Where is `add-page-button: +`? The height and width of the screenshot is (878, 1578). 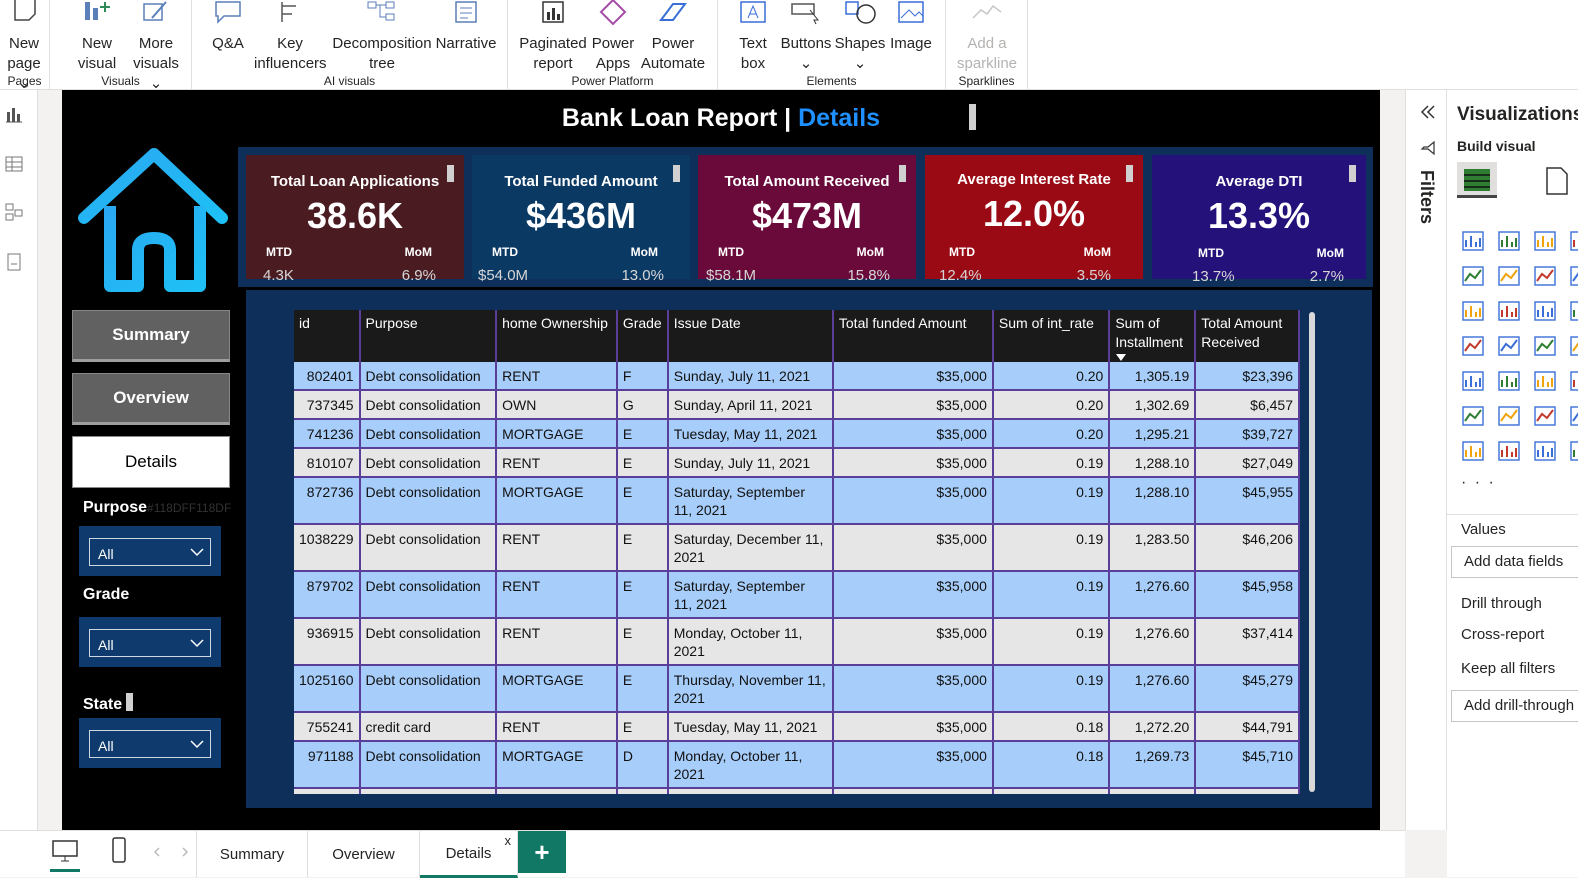
add-page-button: + is located at coordinates (542, 852).